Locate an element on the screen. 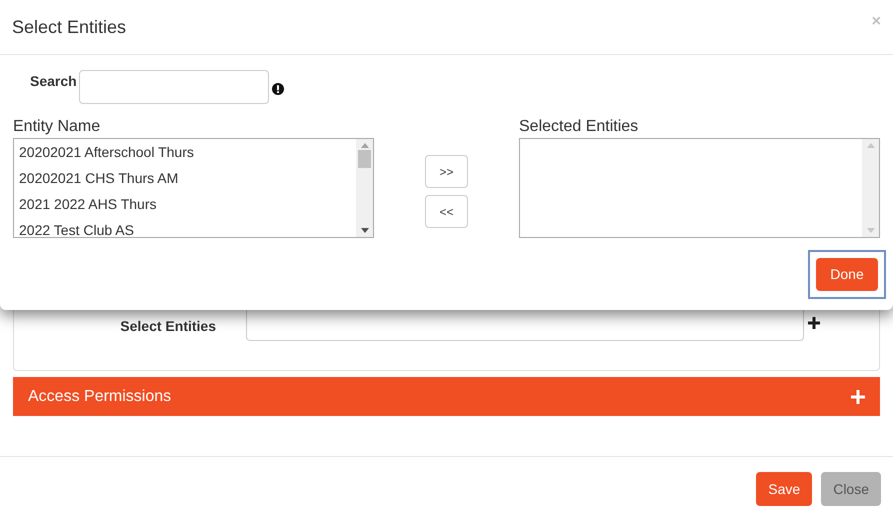 The width and height of the screenshot is (893, 519). entity-option: 20202021 CHS Thurs AM is located at coordinates (185, 178).